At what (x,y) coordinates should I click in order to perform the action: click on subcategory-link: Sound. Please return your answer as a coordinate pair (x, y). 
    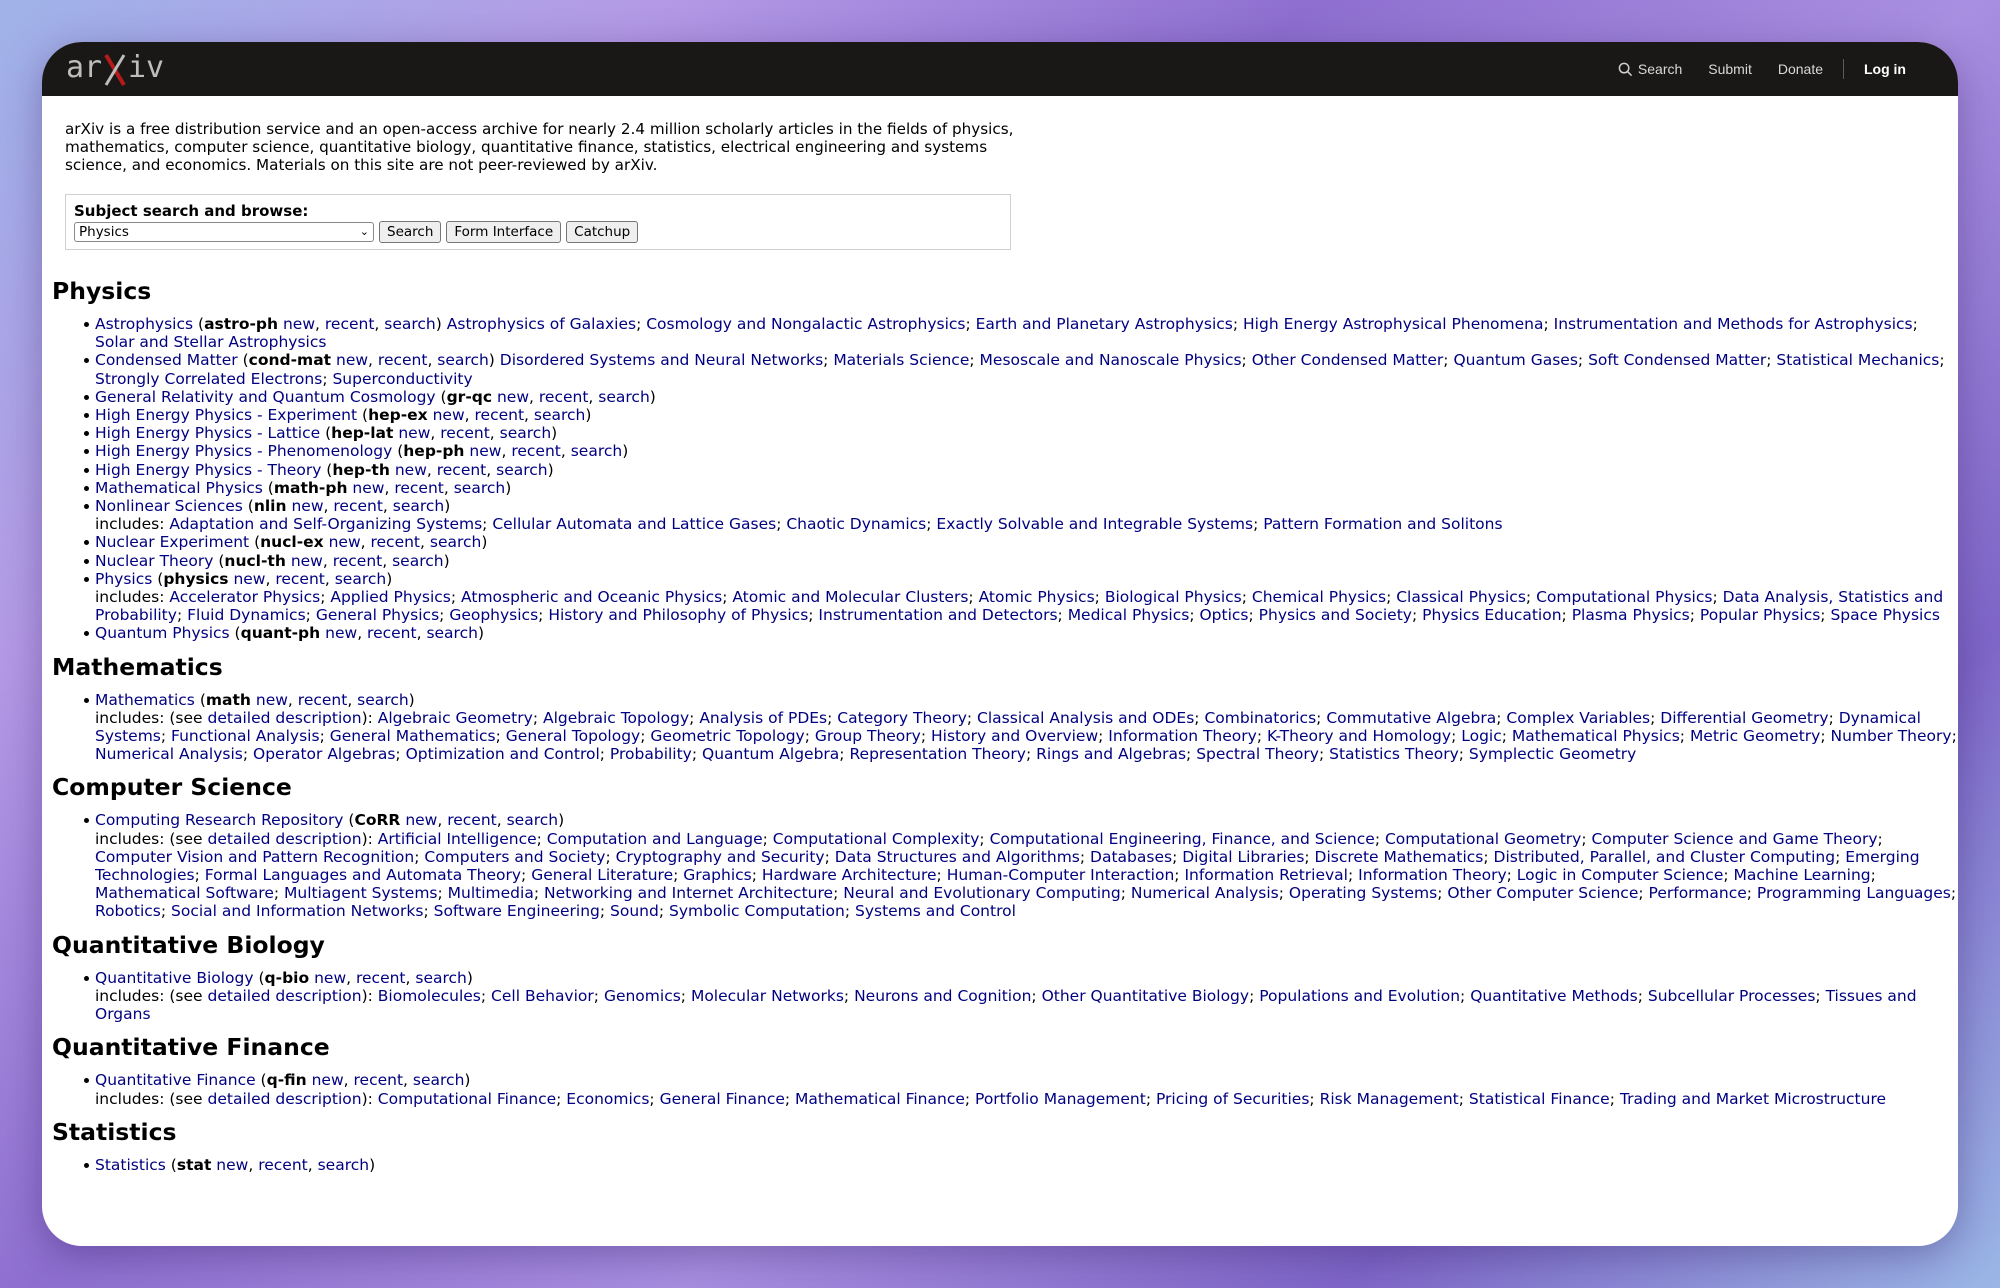
    Looking at the image, I should click on (634, 911).